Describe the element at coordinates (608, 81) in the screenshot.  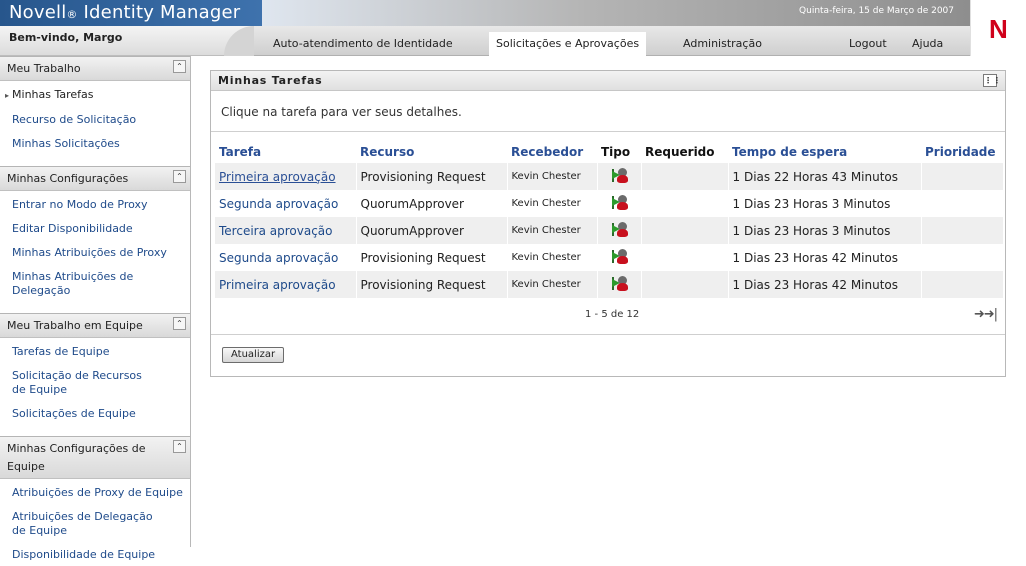
I see `panel-title: Minhas Tarefas ⋮⋮` at that location.